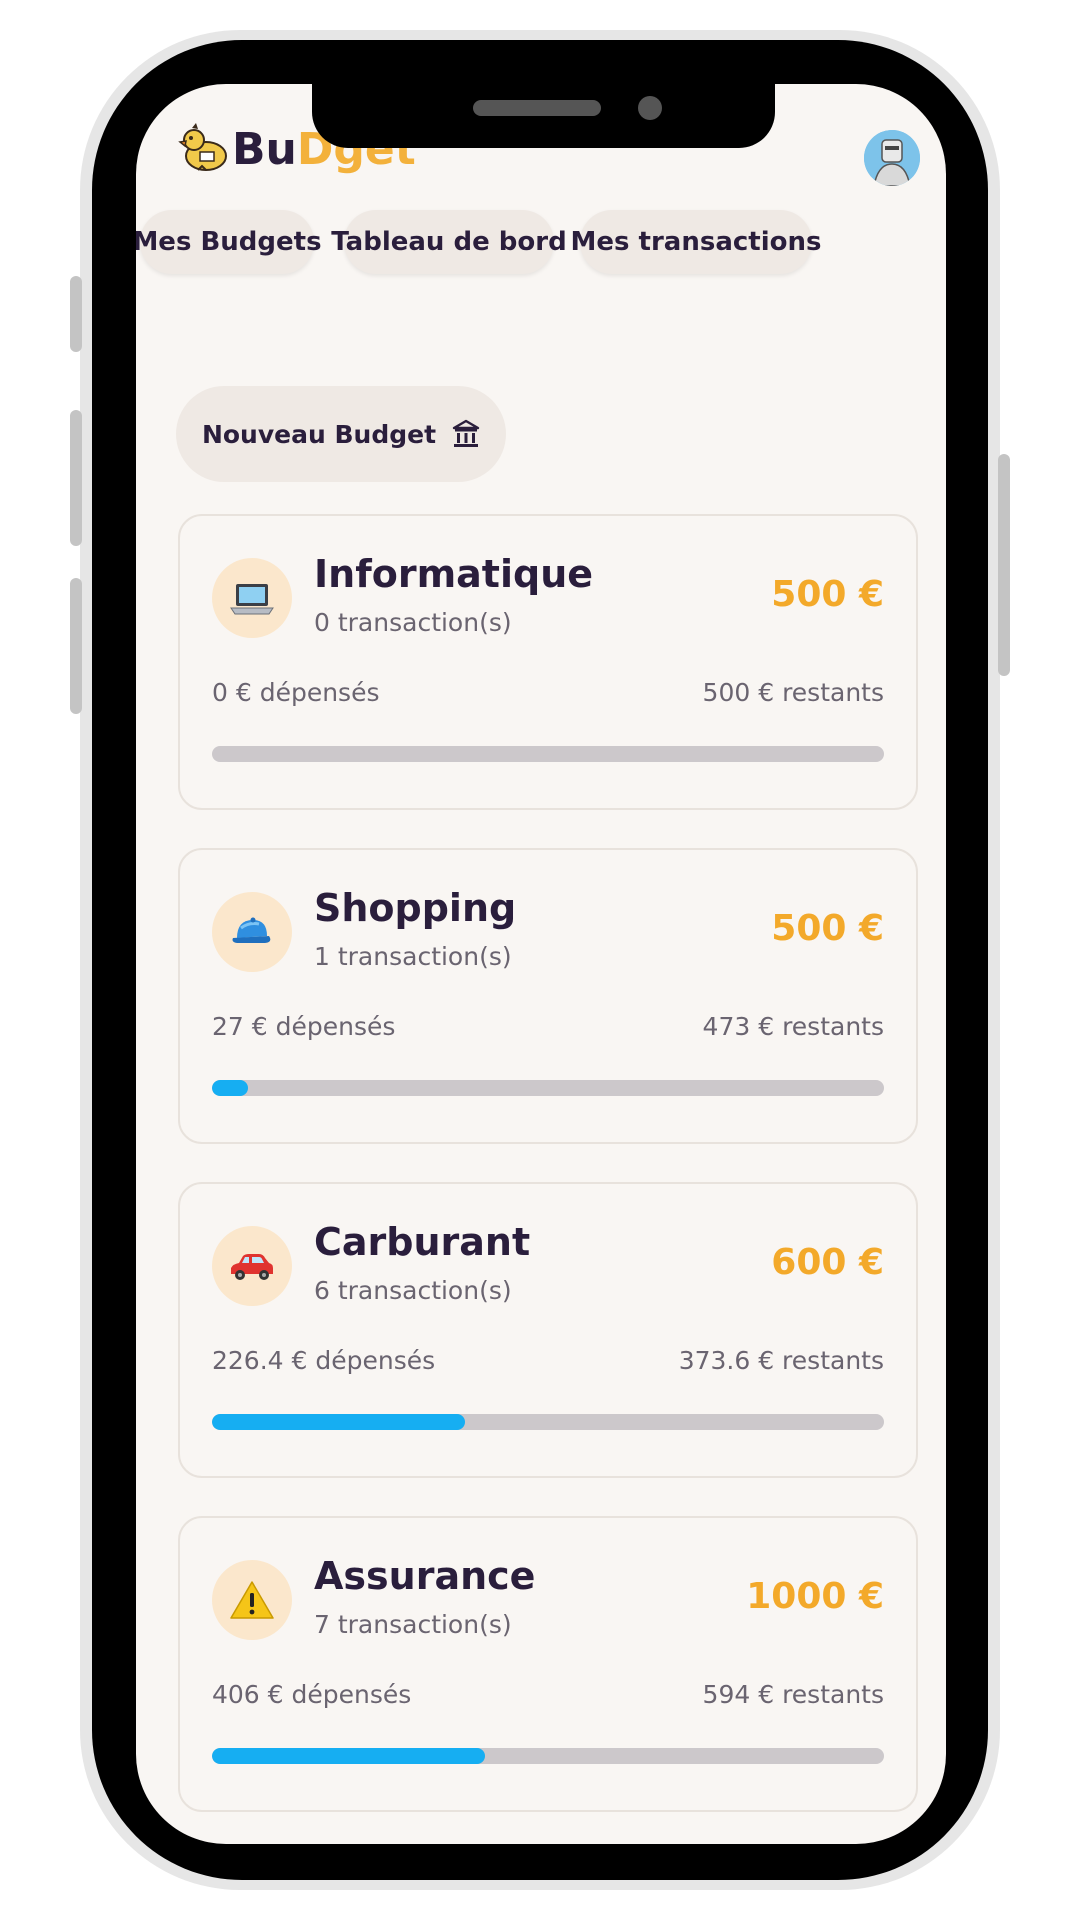 The width and height of the screenshot is (1080, 1920). I want to click on budget-transaction-count: 0 transaction(s), so click(413, 622).